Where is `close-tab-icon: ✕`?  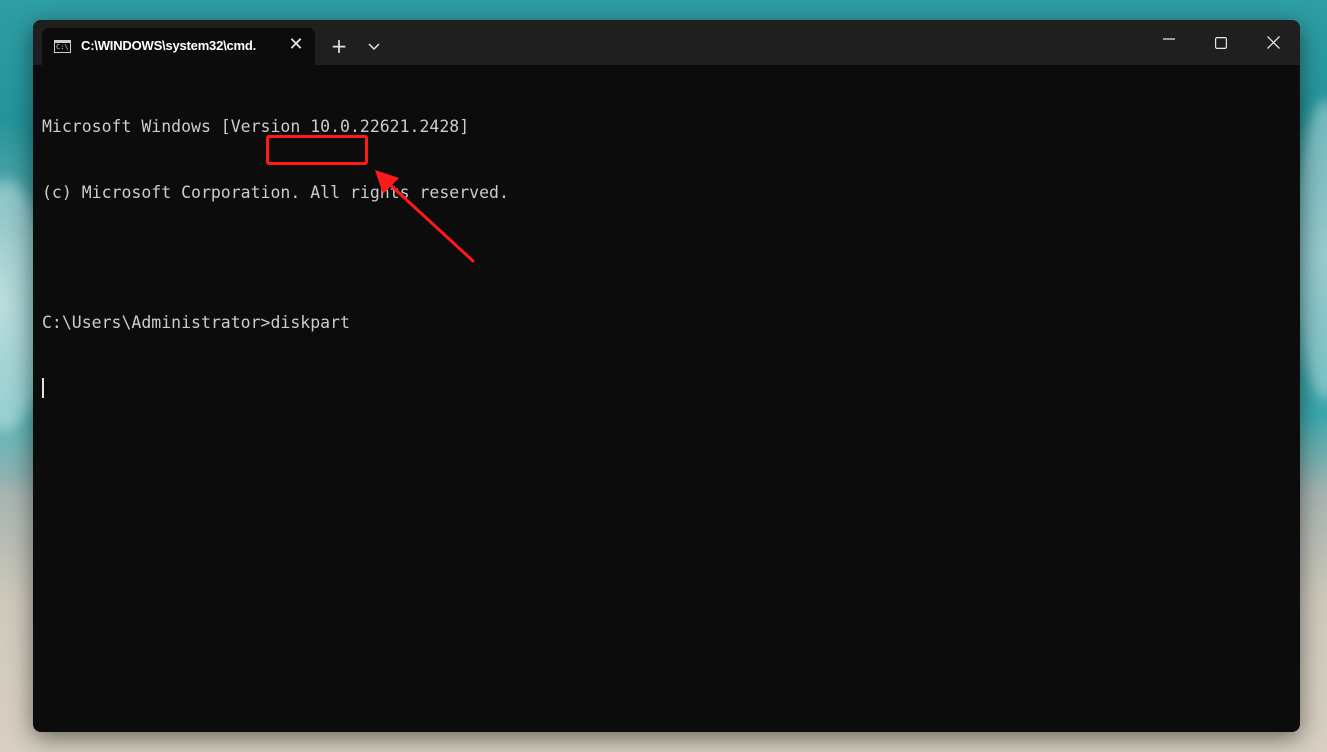
close-tab-icon: ✕ is located at coordinates (296, 44).